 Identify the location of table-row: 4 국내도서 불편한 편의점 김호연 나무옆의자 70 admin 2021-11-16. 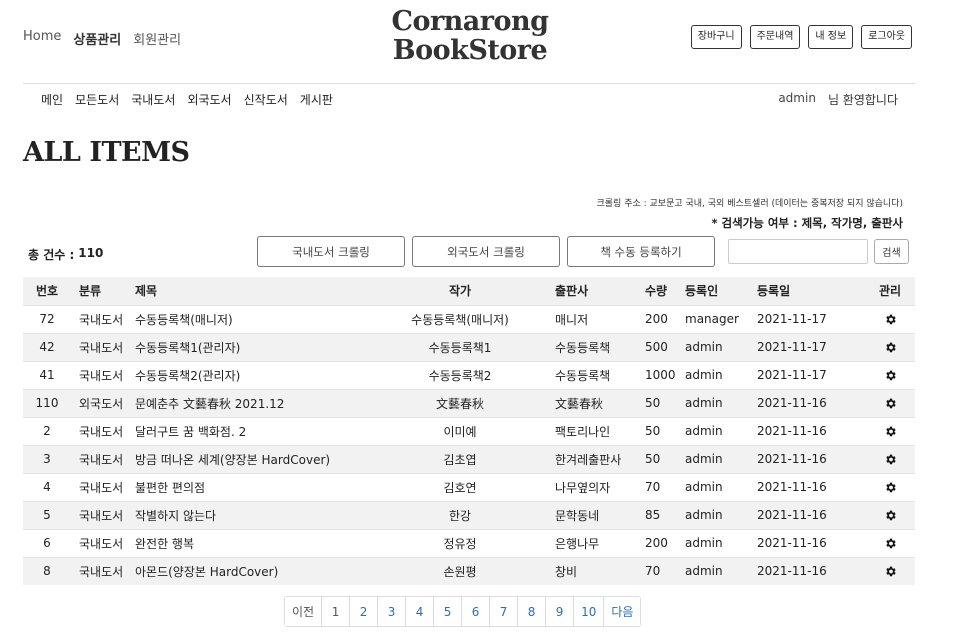
(469, 486).